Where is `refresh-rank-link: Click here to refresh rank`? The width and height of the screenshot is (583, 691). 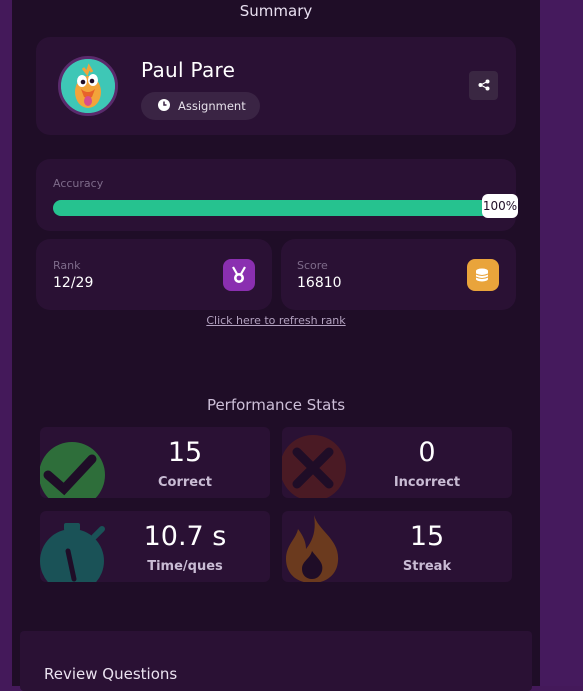 refresh-rank-link: Click here to refresh rank is located at coordinates (276, 320).